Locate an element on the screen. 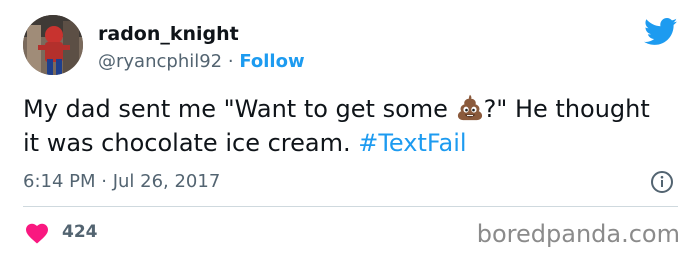 The width and height of the screenshot is (700, 257). tweet-timestamp: 6:14 PM · Jul 26, 2017 is located at coordinates (121, 182).